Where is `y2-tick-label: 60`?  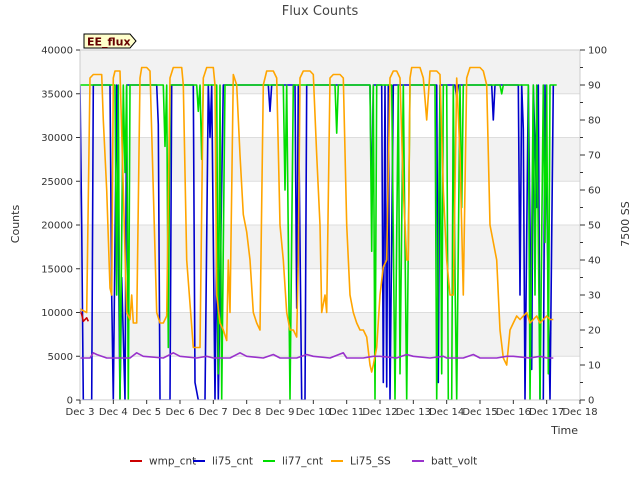
y2-tick-label: 60 is located at coordinates (594, 191).